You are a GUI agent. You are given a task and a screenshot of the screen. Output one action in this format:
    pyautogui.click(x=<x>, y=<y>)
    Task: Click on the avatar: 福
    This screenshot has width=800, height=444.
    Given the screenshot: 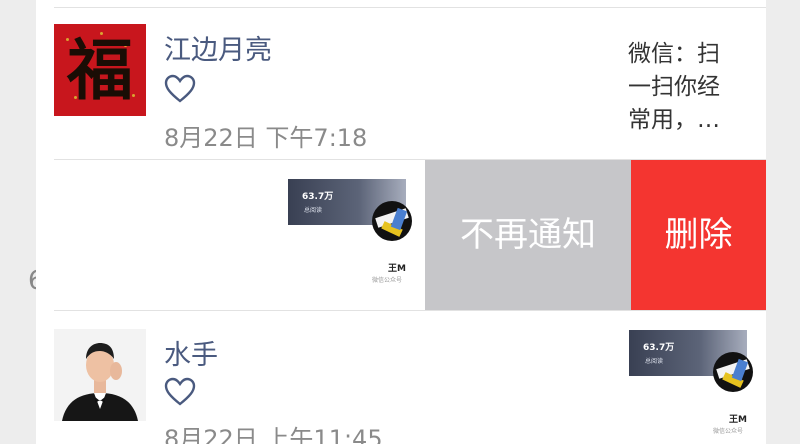 What is the action you would take?
    pyautogui.click(x=100, y=70)
    